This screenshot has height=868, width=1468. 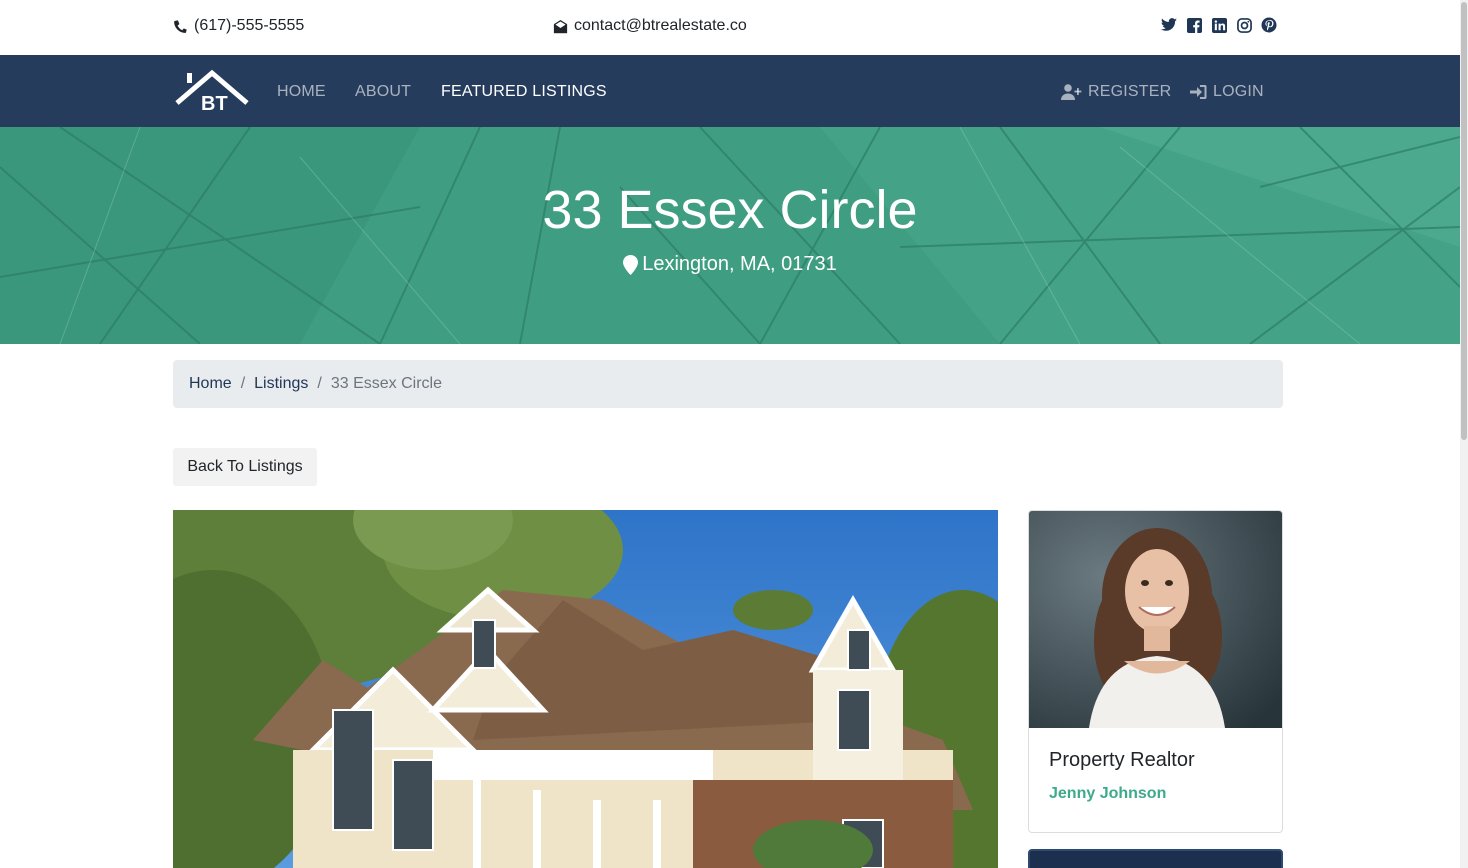 I want to click on listing-location: Lexington, MA, 01731, so click(x=730, y=264).